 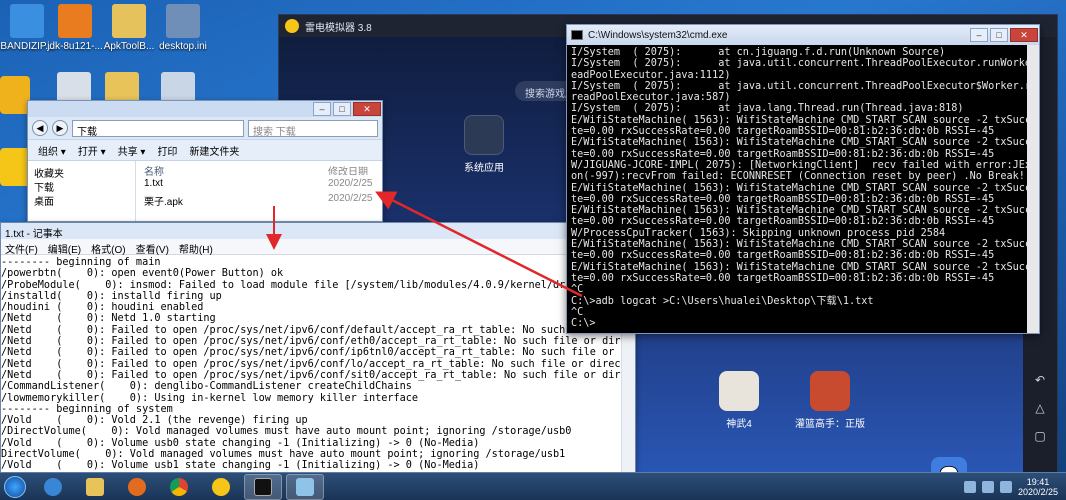 I want to click on taskbar-cmd, so click(x=263, y=486).